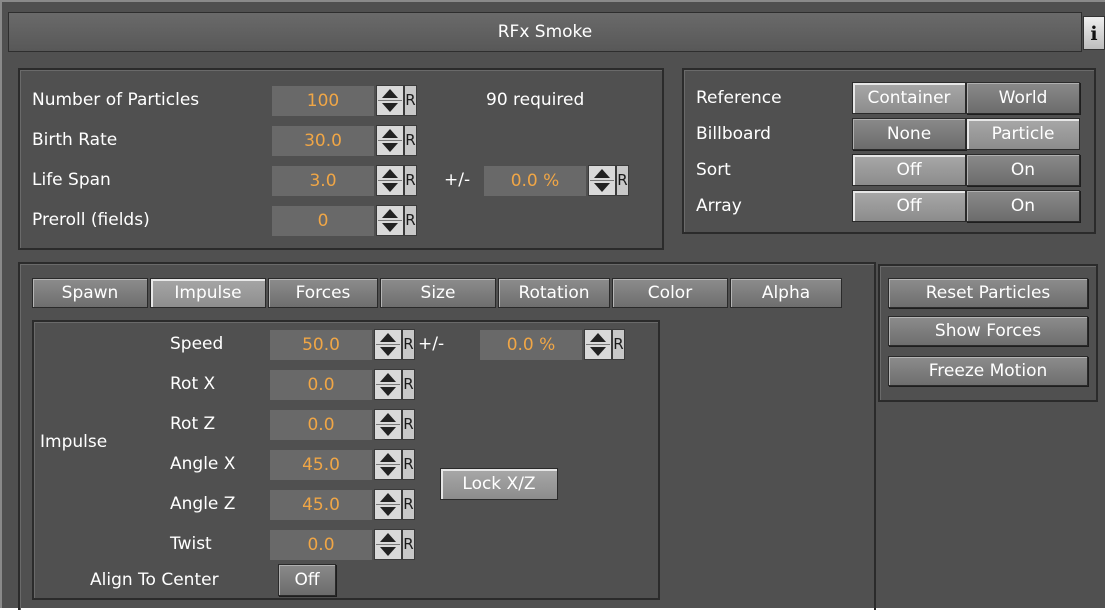  Describe the element at coordinates (1023, 98) in the screenshot. I see `reference-world-button: World` at that location.